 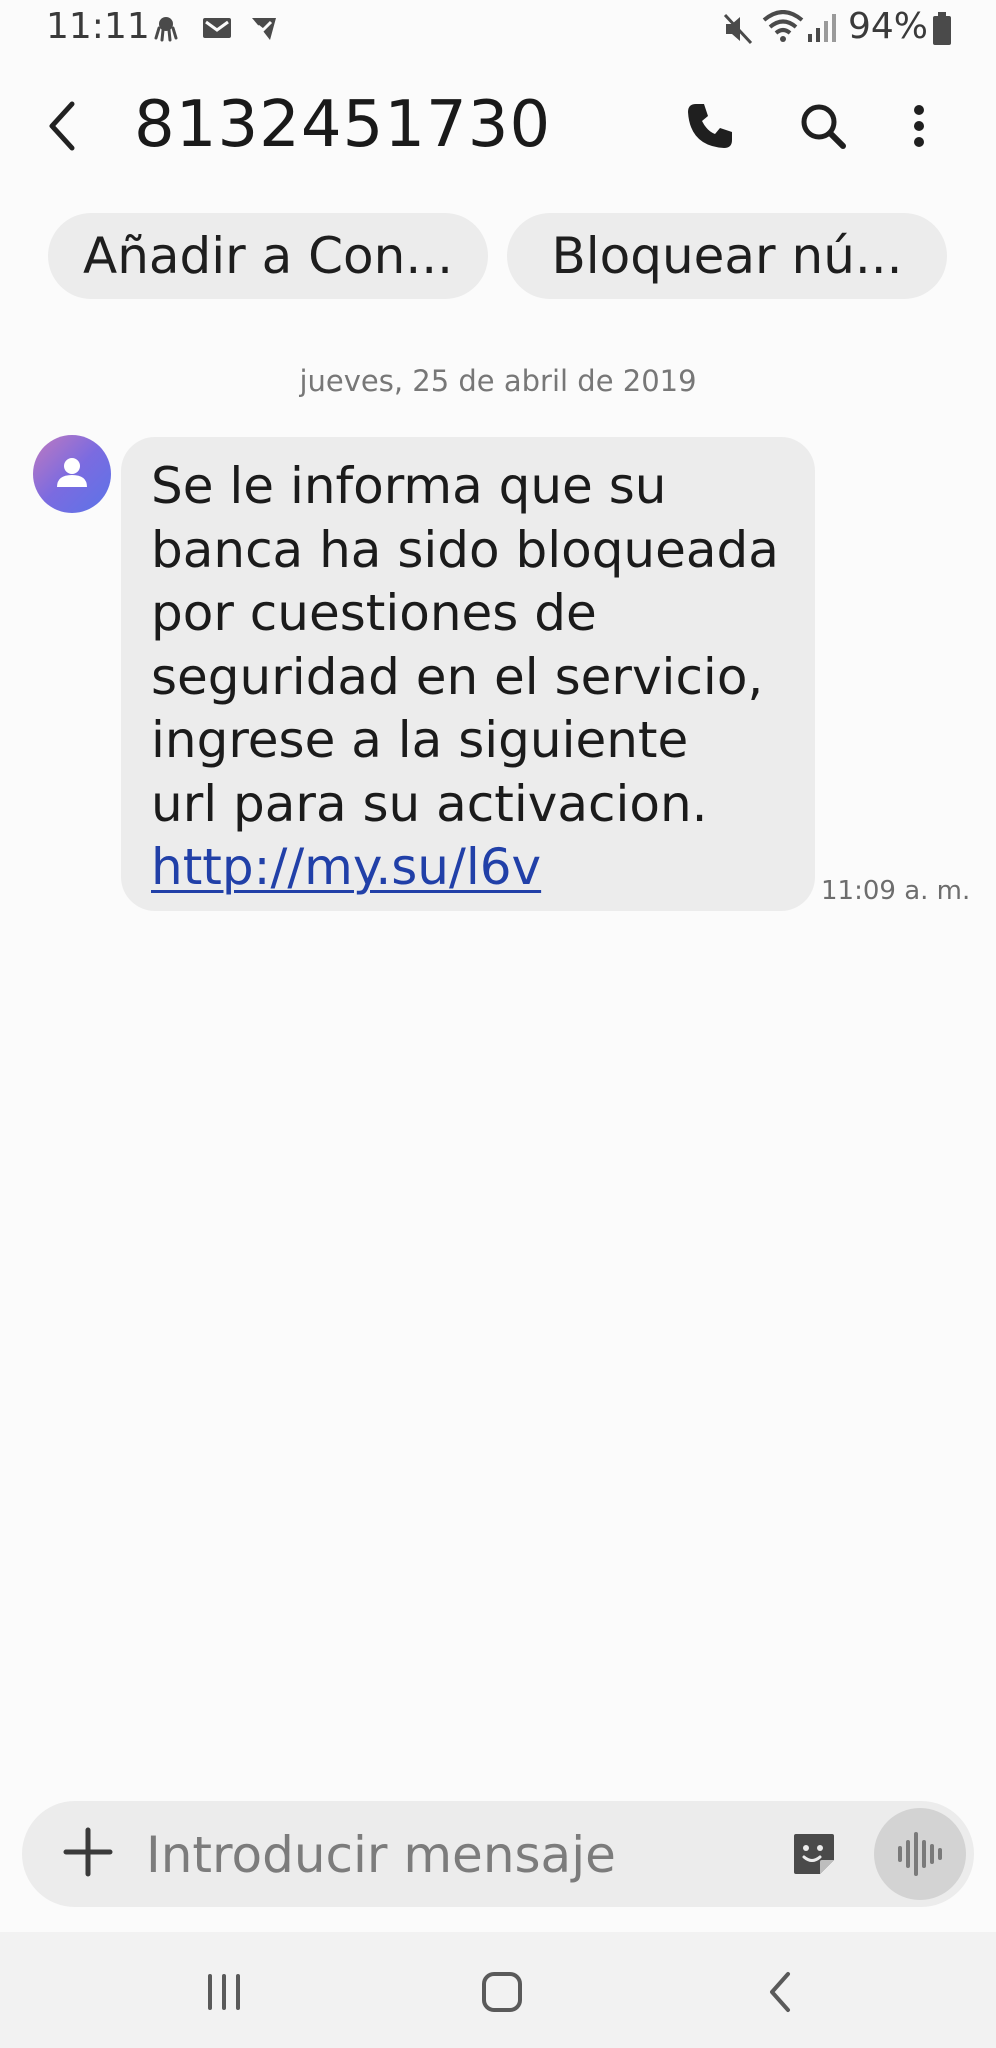 I want to click on more-options-button, so click(x=919, y=126).